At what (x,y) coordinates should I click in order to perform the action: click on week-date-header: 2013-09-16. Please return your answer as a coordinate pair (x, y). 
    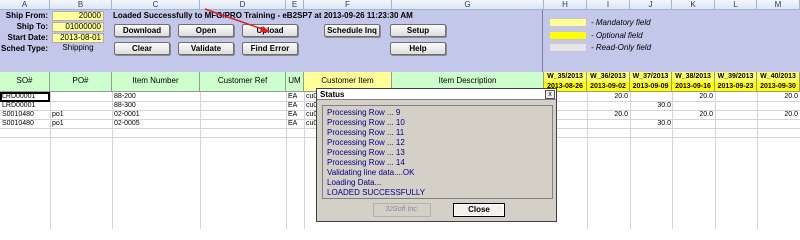
    Looking at the image, I should click on (693, 87).